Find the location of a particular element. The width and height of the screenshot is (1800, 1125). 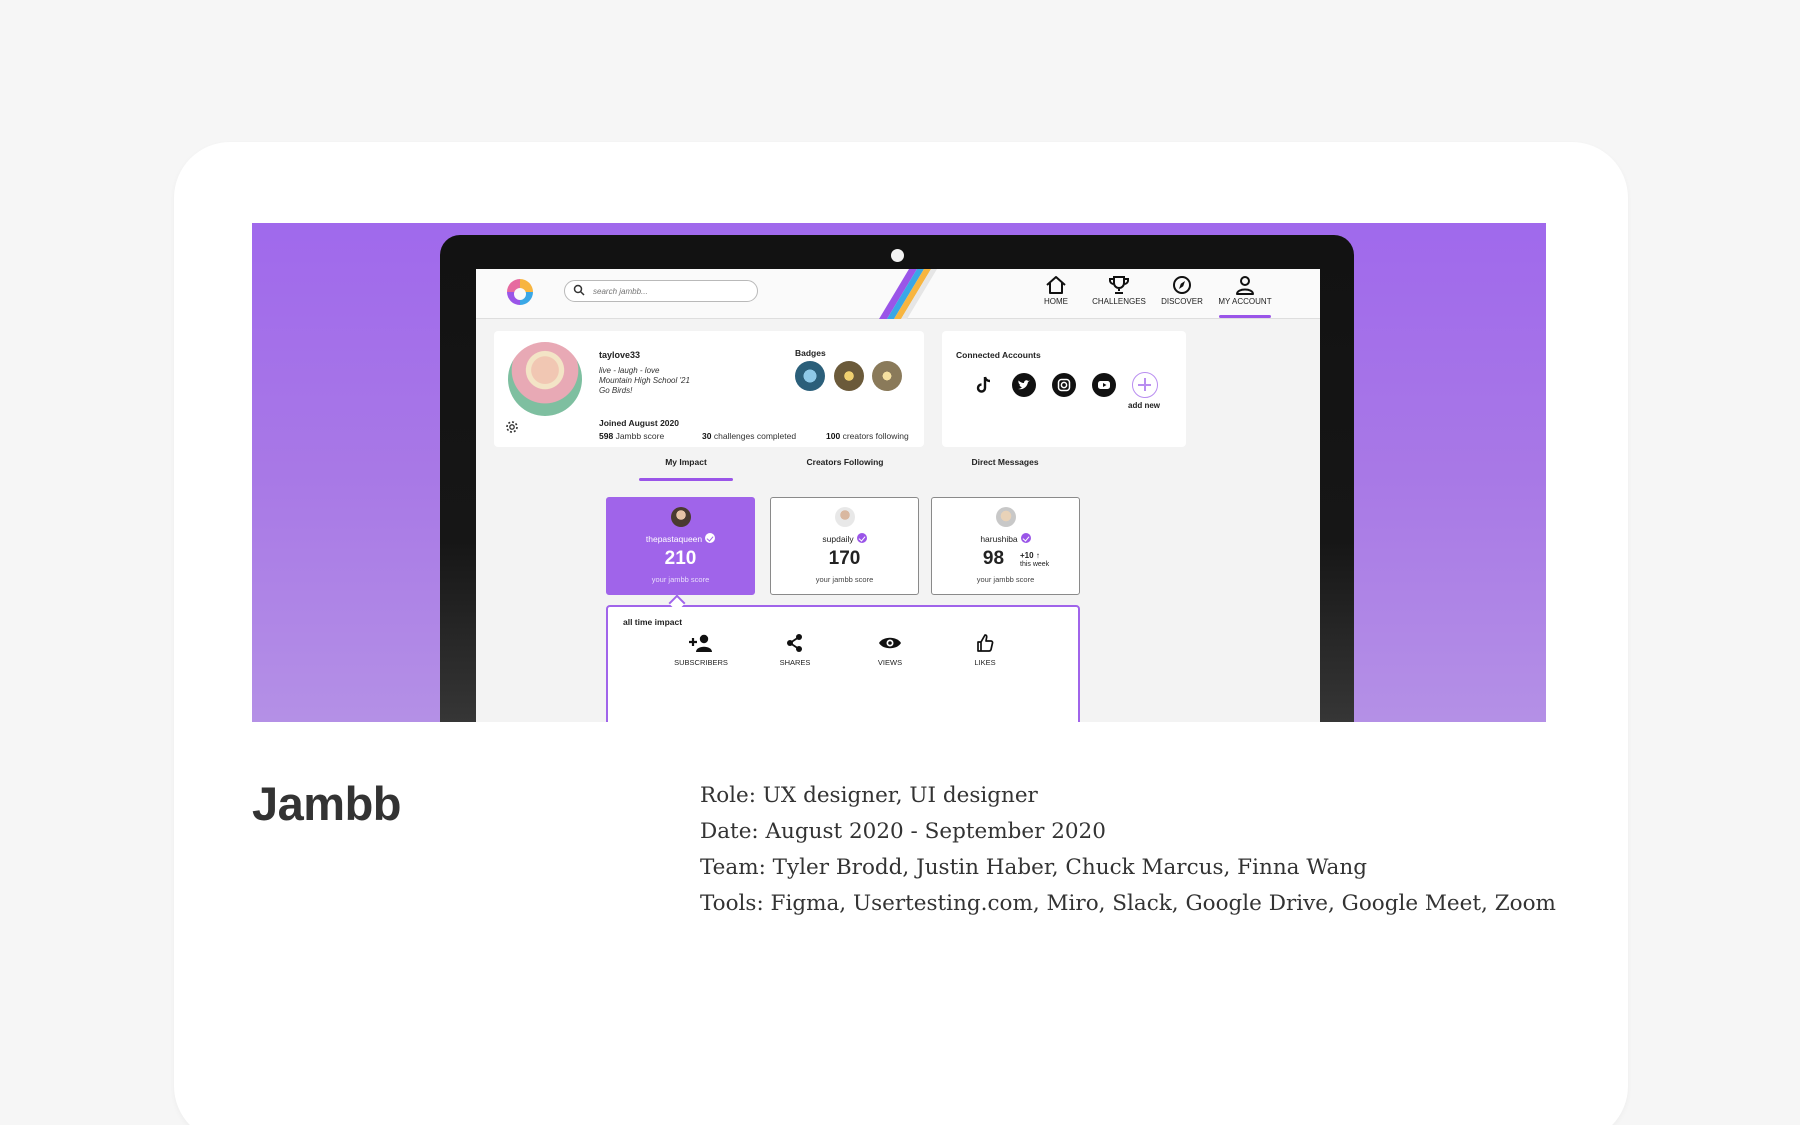

search-bar is located at coordinates (661, 291).